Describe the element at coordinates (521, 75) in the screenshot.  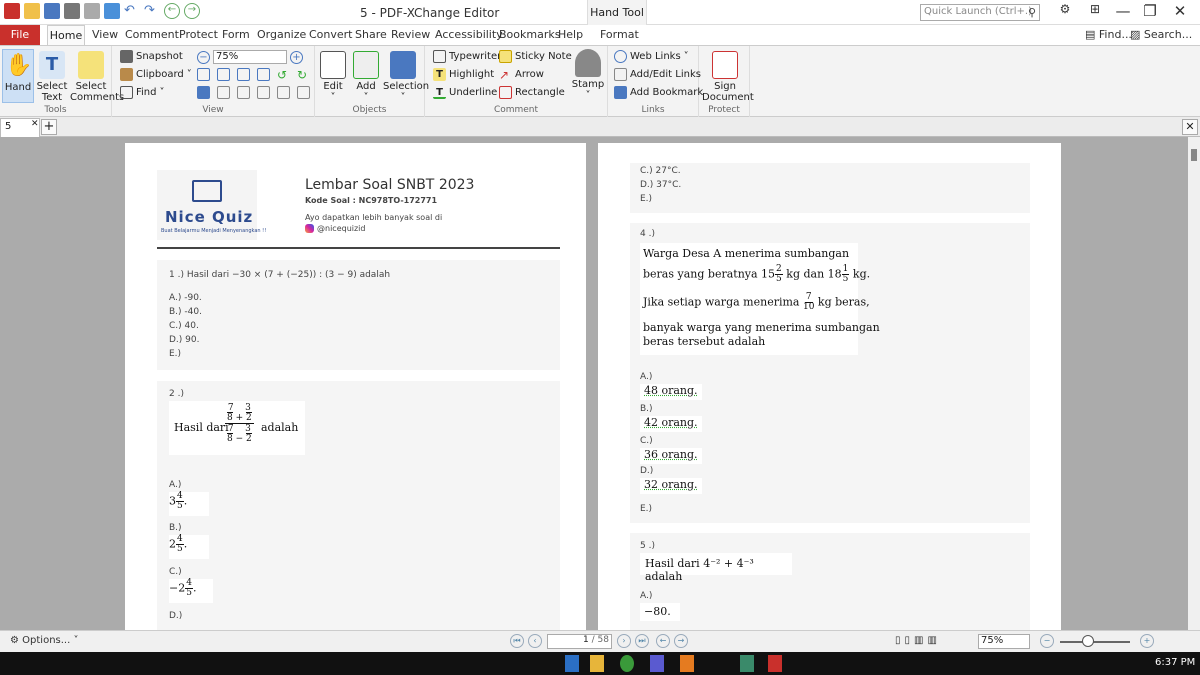
I see `arrow-button: ↗ Arrow` at that location.